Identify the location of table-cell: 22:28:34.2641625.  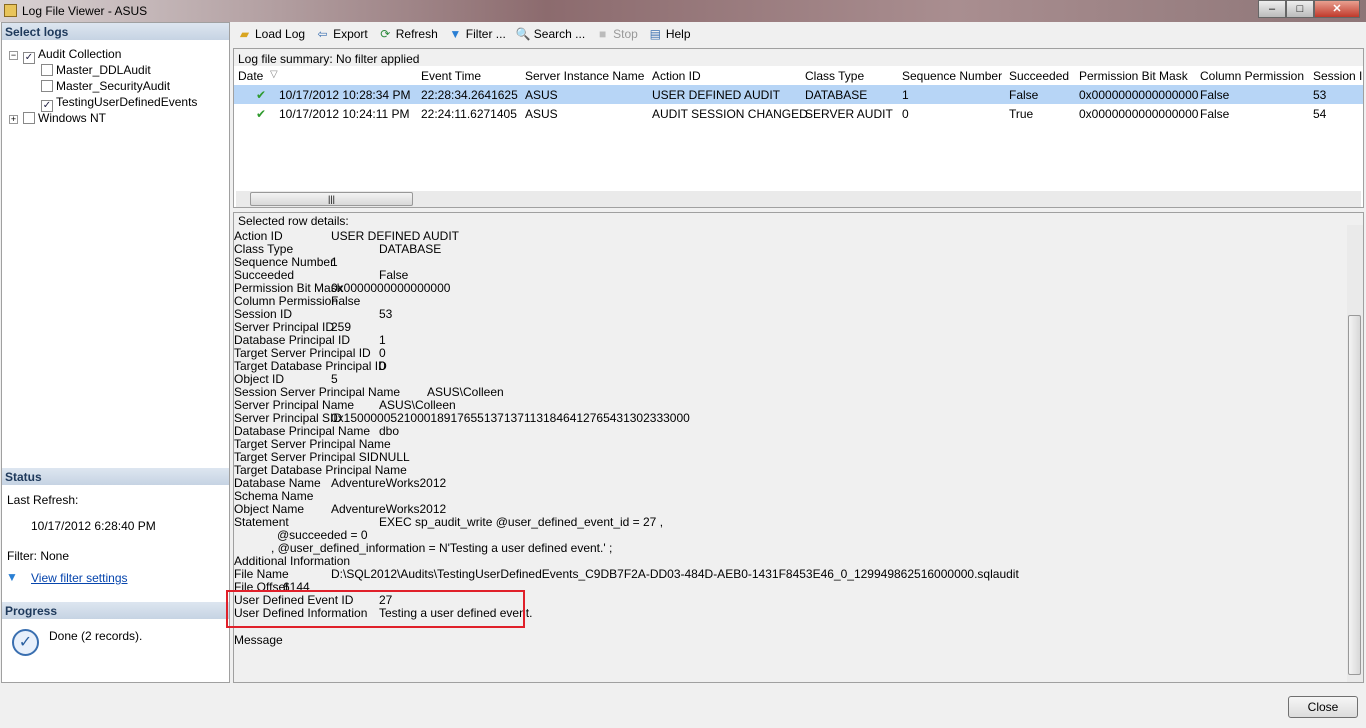
(469, 95).